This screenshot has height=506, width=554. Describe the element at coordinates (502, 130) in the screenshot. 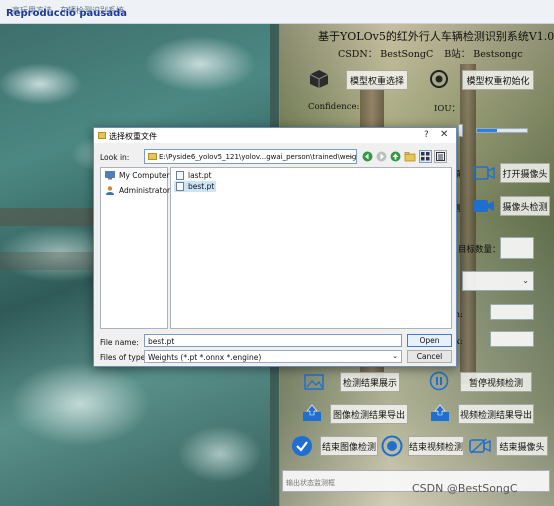

I see `iou-slider` at that location.